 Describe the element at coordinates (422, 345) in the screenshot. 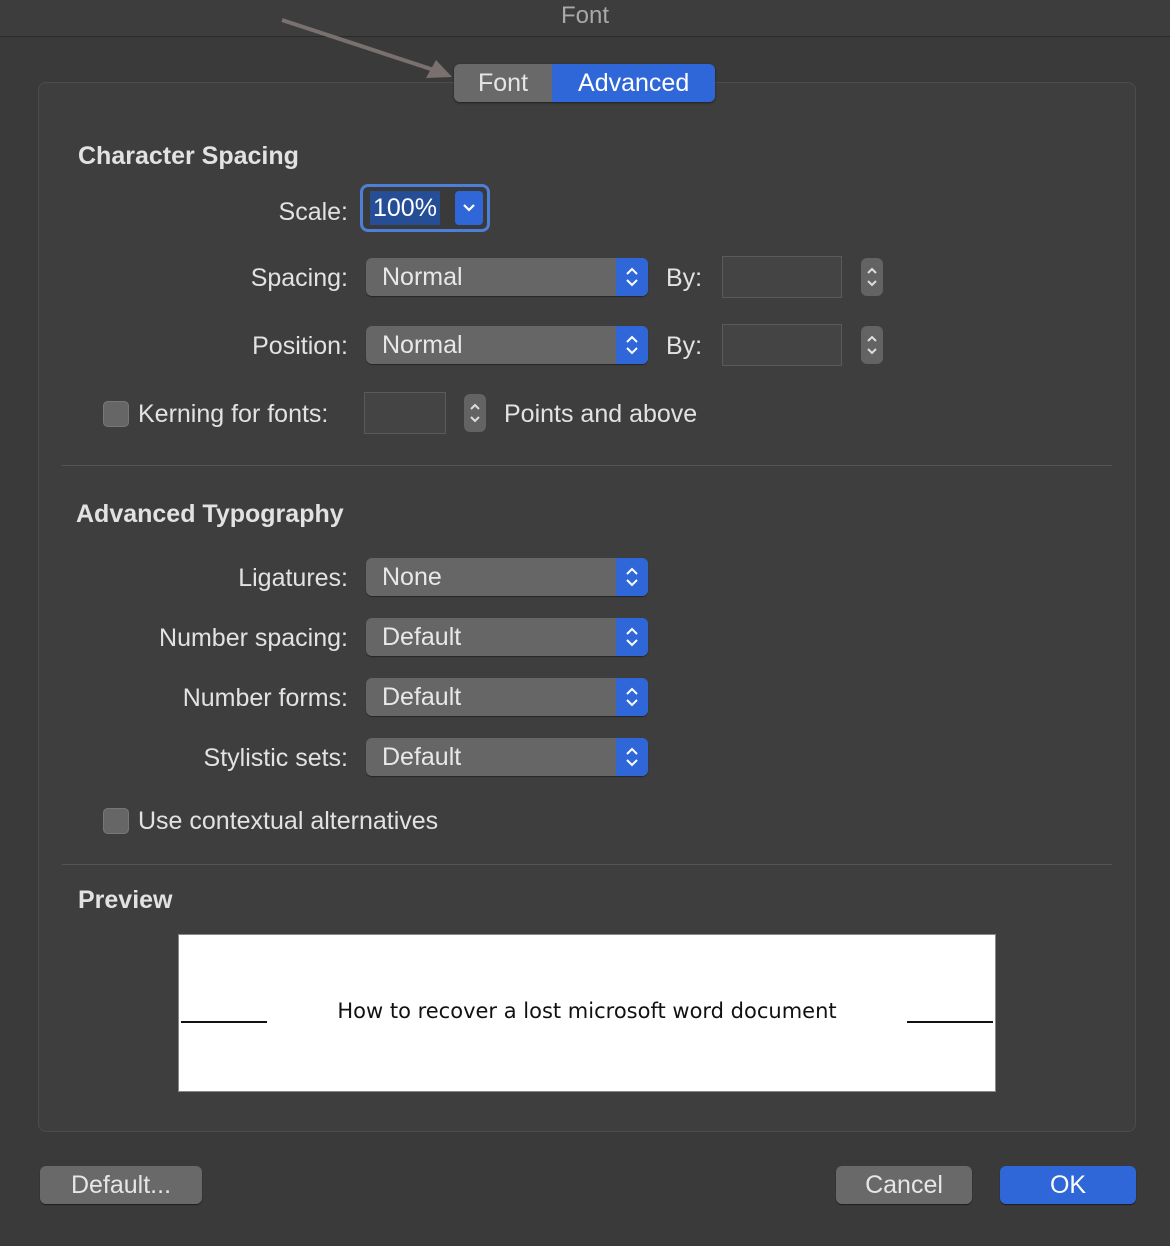

I see `position-value: Normal` at that location.